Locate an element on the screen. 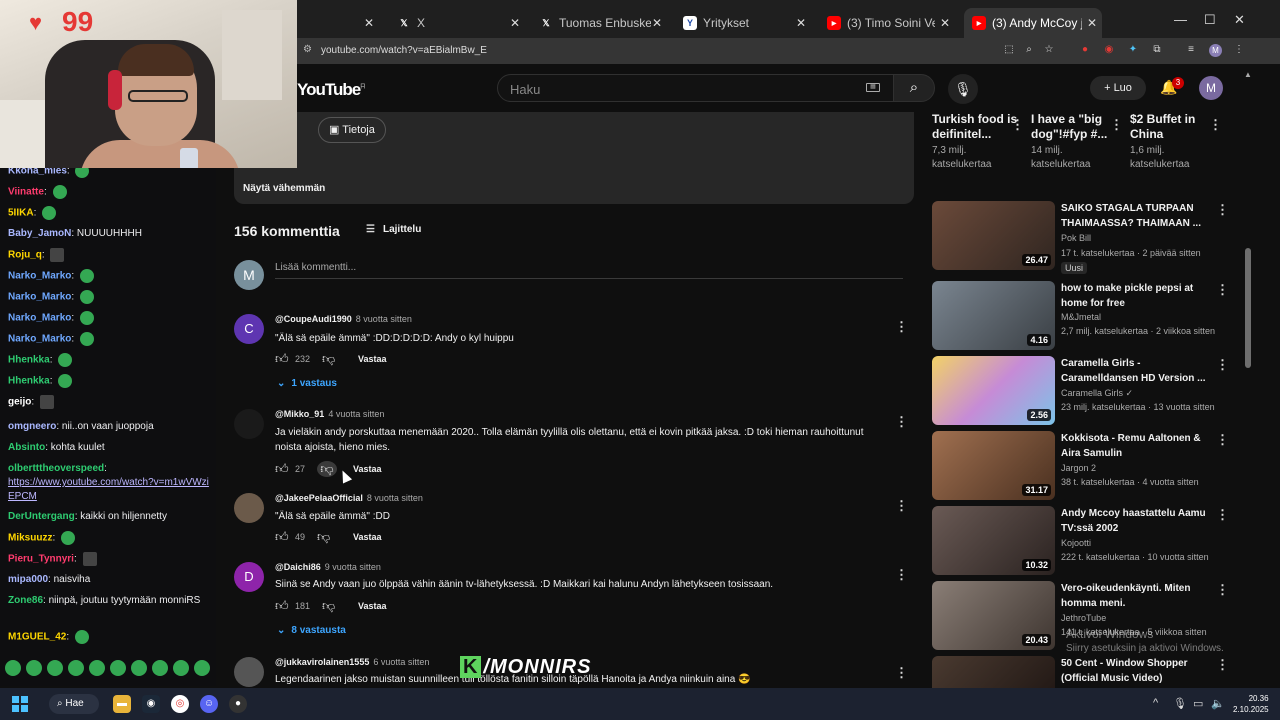 The image size is (1280, 720). chat-username: Roju_q is located at coordinates (25, 255).